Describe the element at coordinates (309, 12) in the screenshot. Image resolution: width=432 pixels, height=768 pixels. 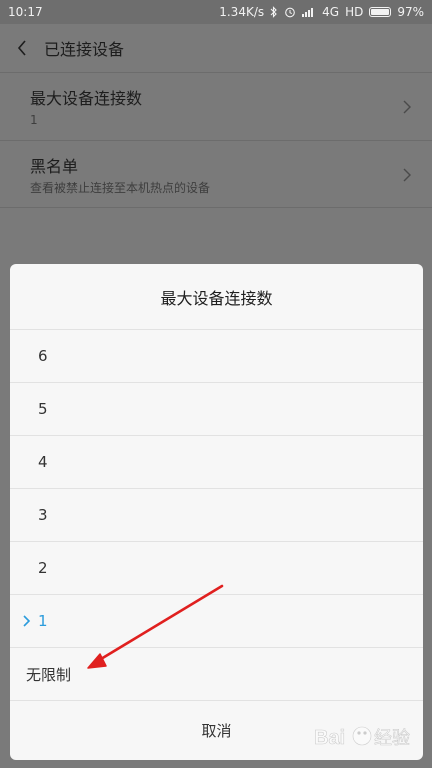
I see `signal-icon` at that location.